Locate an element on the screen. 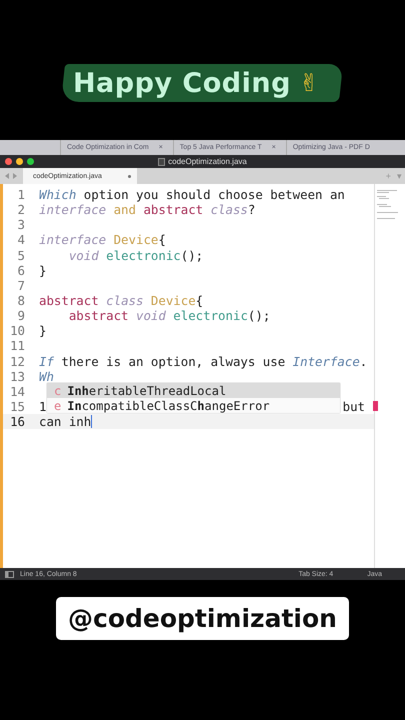 This screenshot has height=720, width=405. completion-item: c InheritableThreadLocal is located at coordinates (193, 390).